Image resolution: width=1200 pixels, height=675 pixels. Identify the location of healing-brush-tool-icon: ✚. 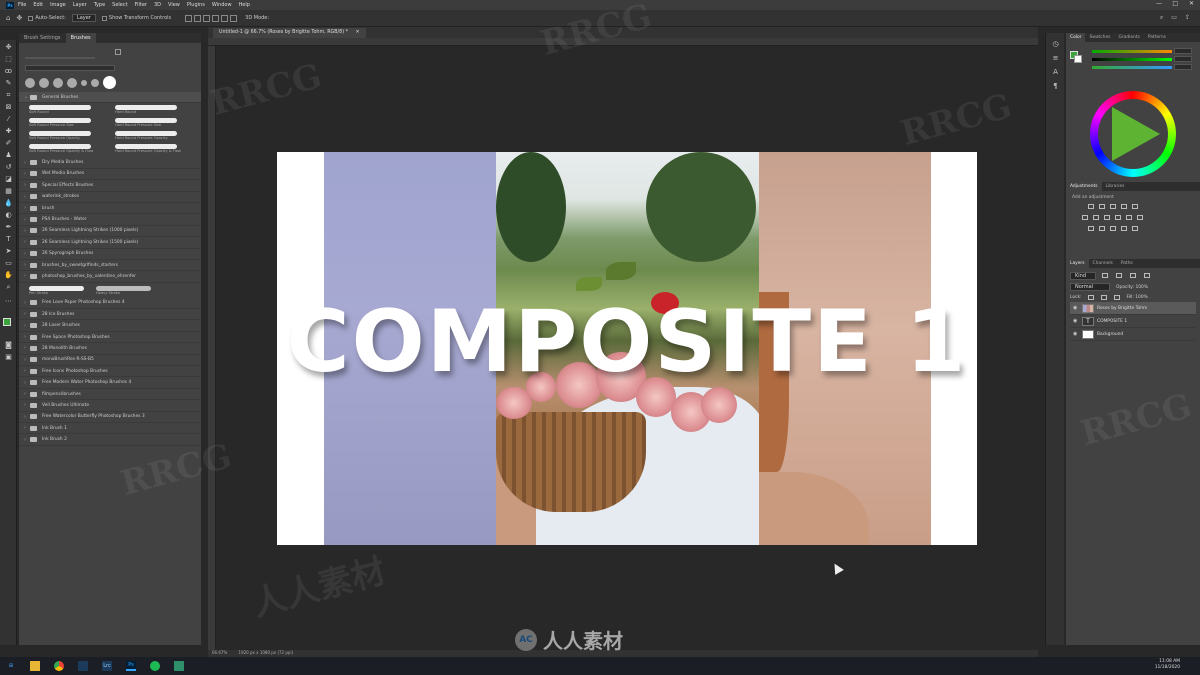
(8, 131).